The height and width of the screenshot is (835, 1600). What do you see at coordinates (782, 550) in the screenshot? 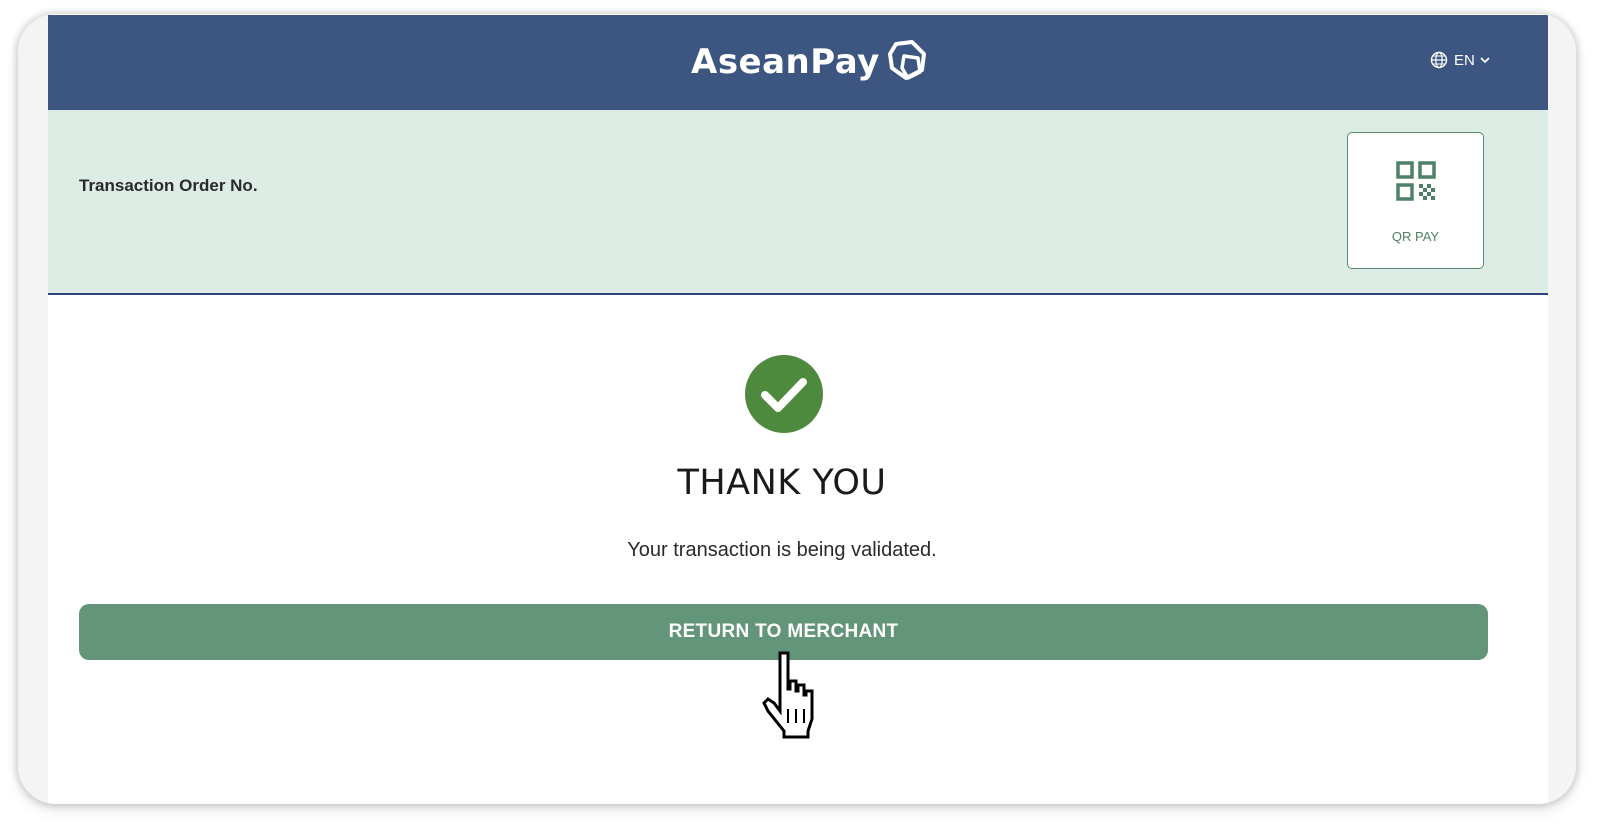
I see `validation-message: Your transaction is being validated.` at bounding box center [782, 550].